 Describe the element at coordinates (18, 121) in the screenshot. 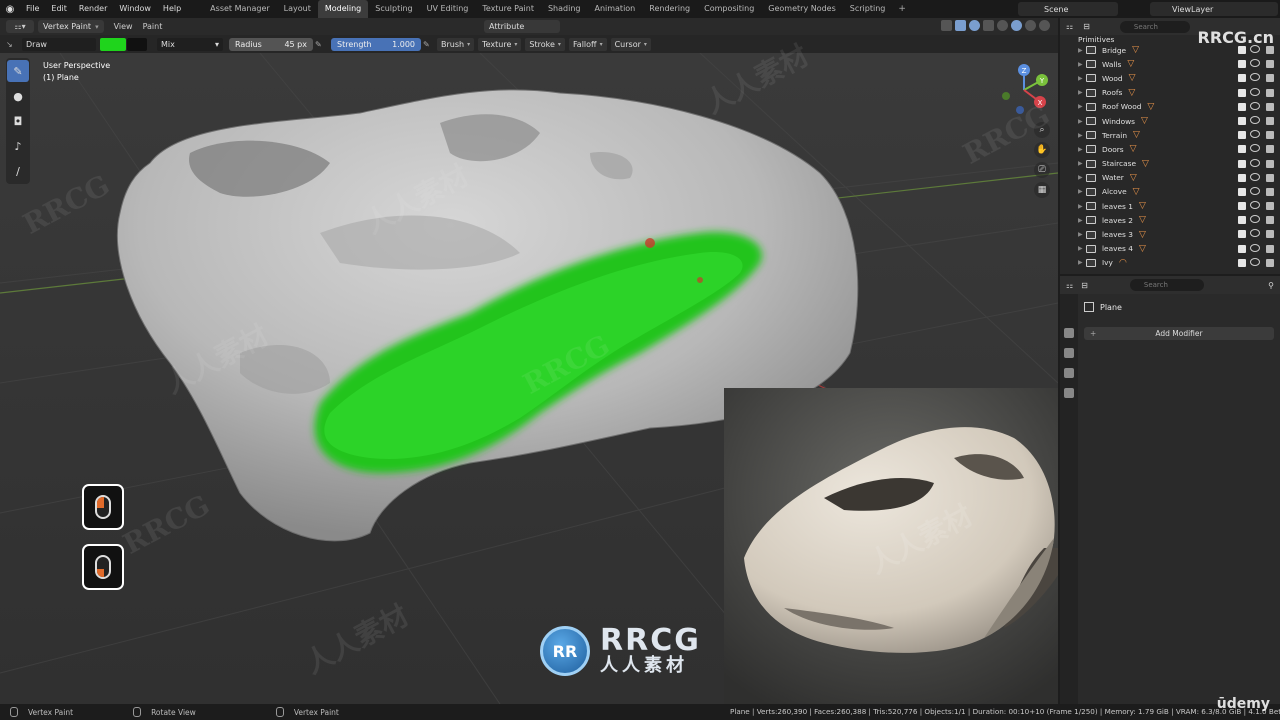

I see `average-tool-icon: ◘` at that location.